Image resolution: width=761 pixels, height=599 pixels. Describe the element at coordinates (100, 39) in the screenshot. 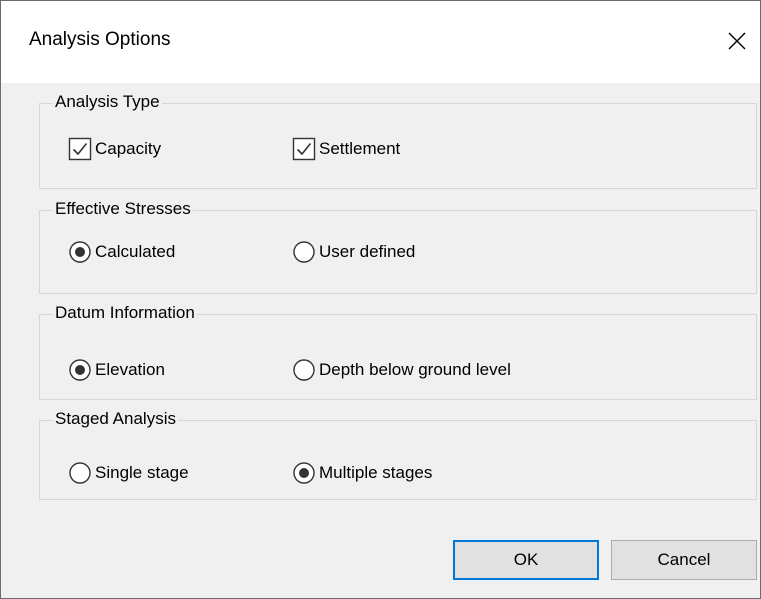

I see `window-title: Analysis Options` at that location.